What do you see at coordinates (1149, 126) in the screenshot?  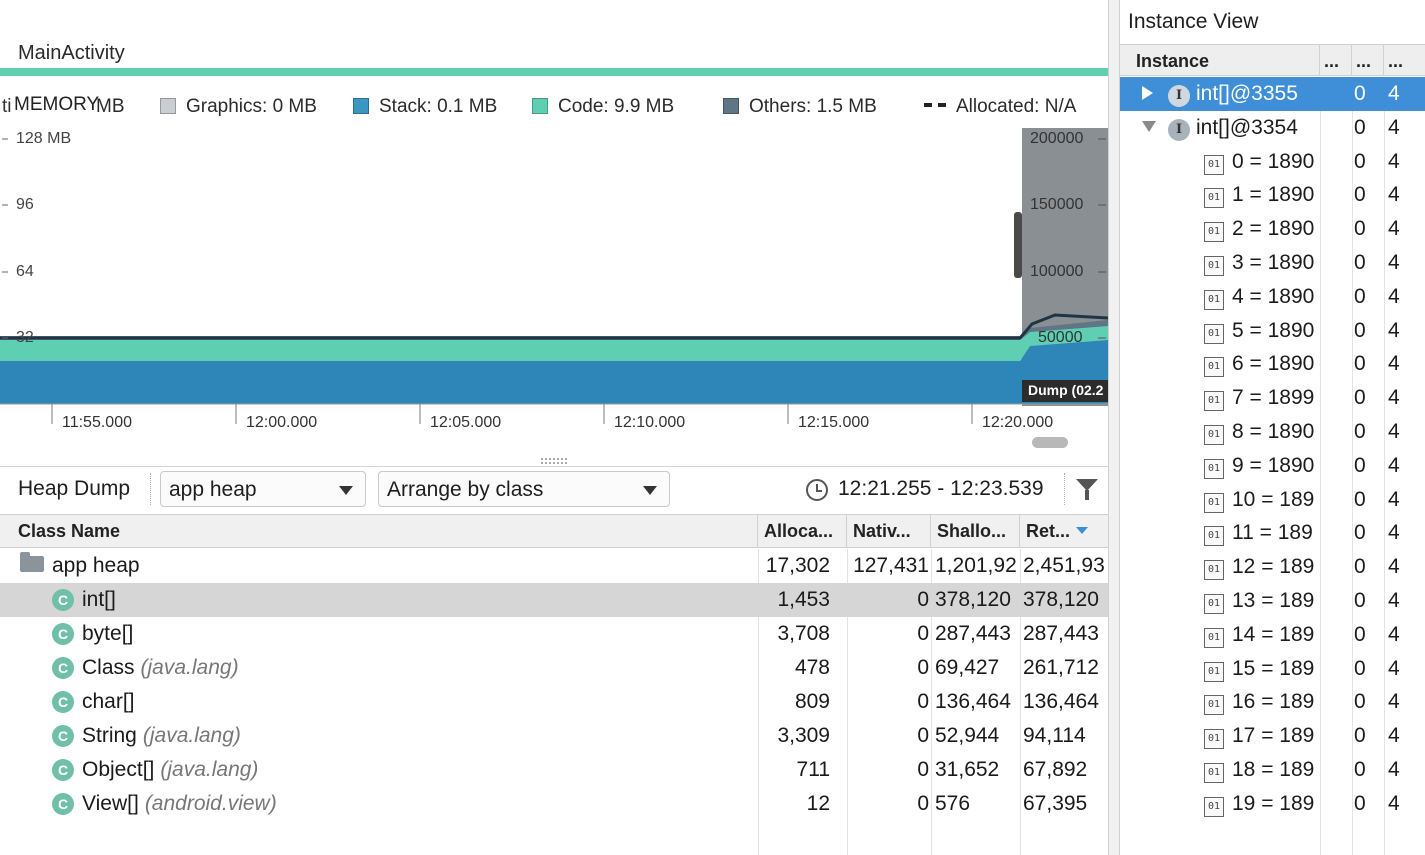 I see `collapse-arrow-icon` at bounding box center [1149, 126].